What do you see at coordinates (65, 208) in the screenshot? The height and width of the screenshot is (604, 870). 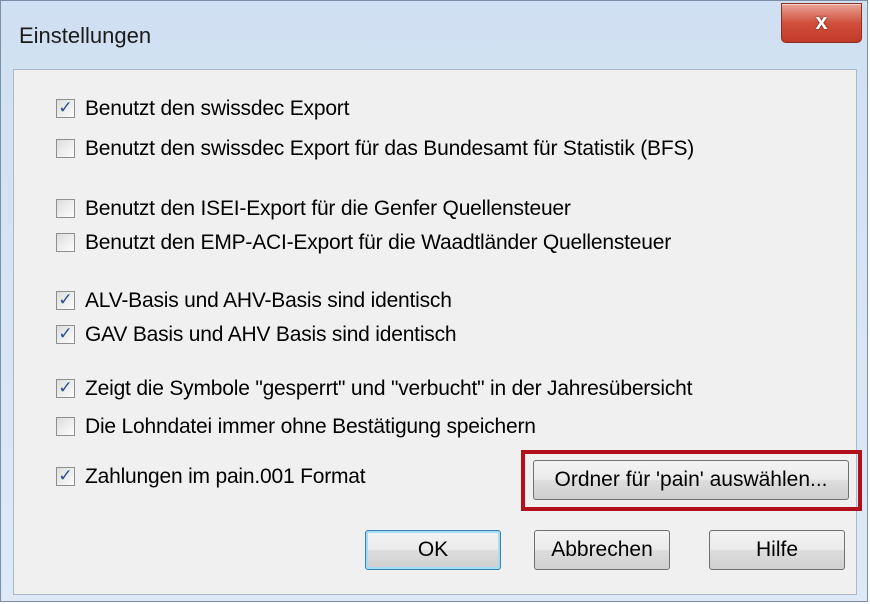 I see `checkbox-isei-export` at bounding box center [65, 208].